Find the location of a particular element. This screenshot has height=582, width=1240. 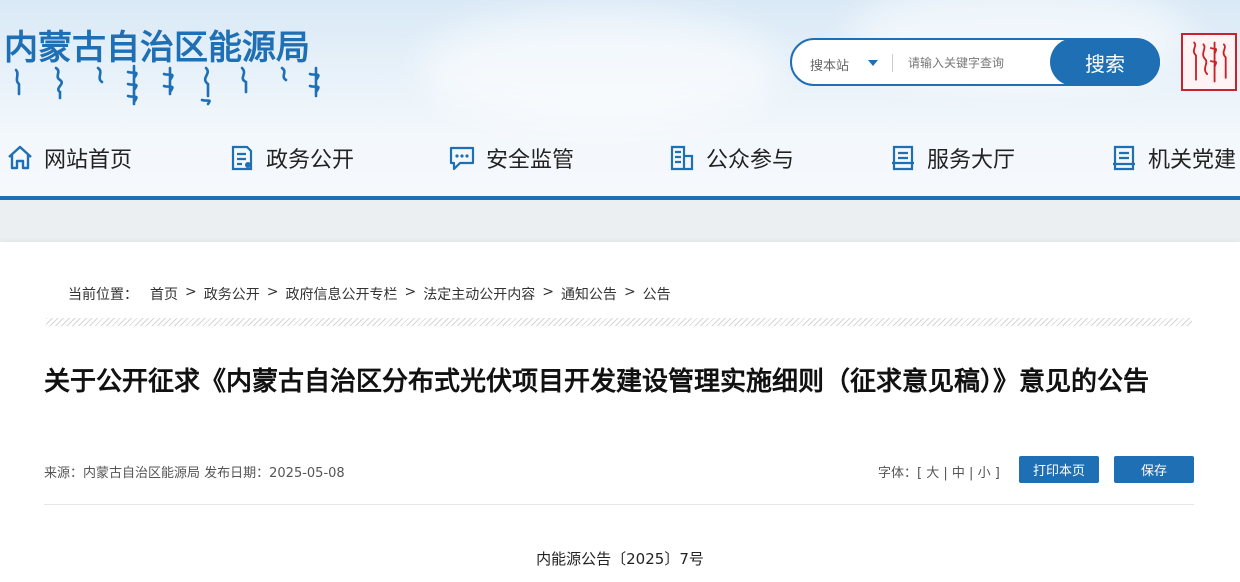

nav-item-home: 网站首页 is located at coordinates (69, 158).